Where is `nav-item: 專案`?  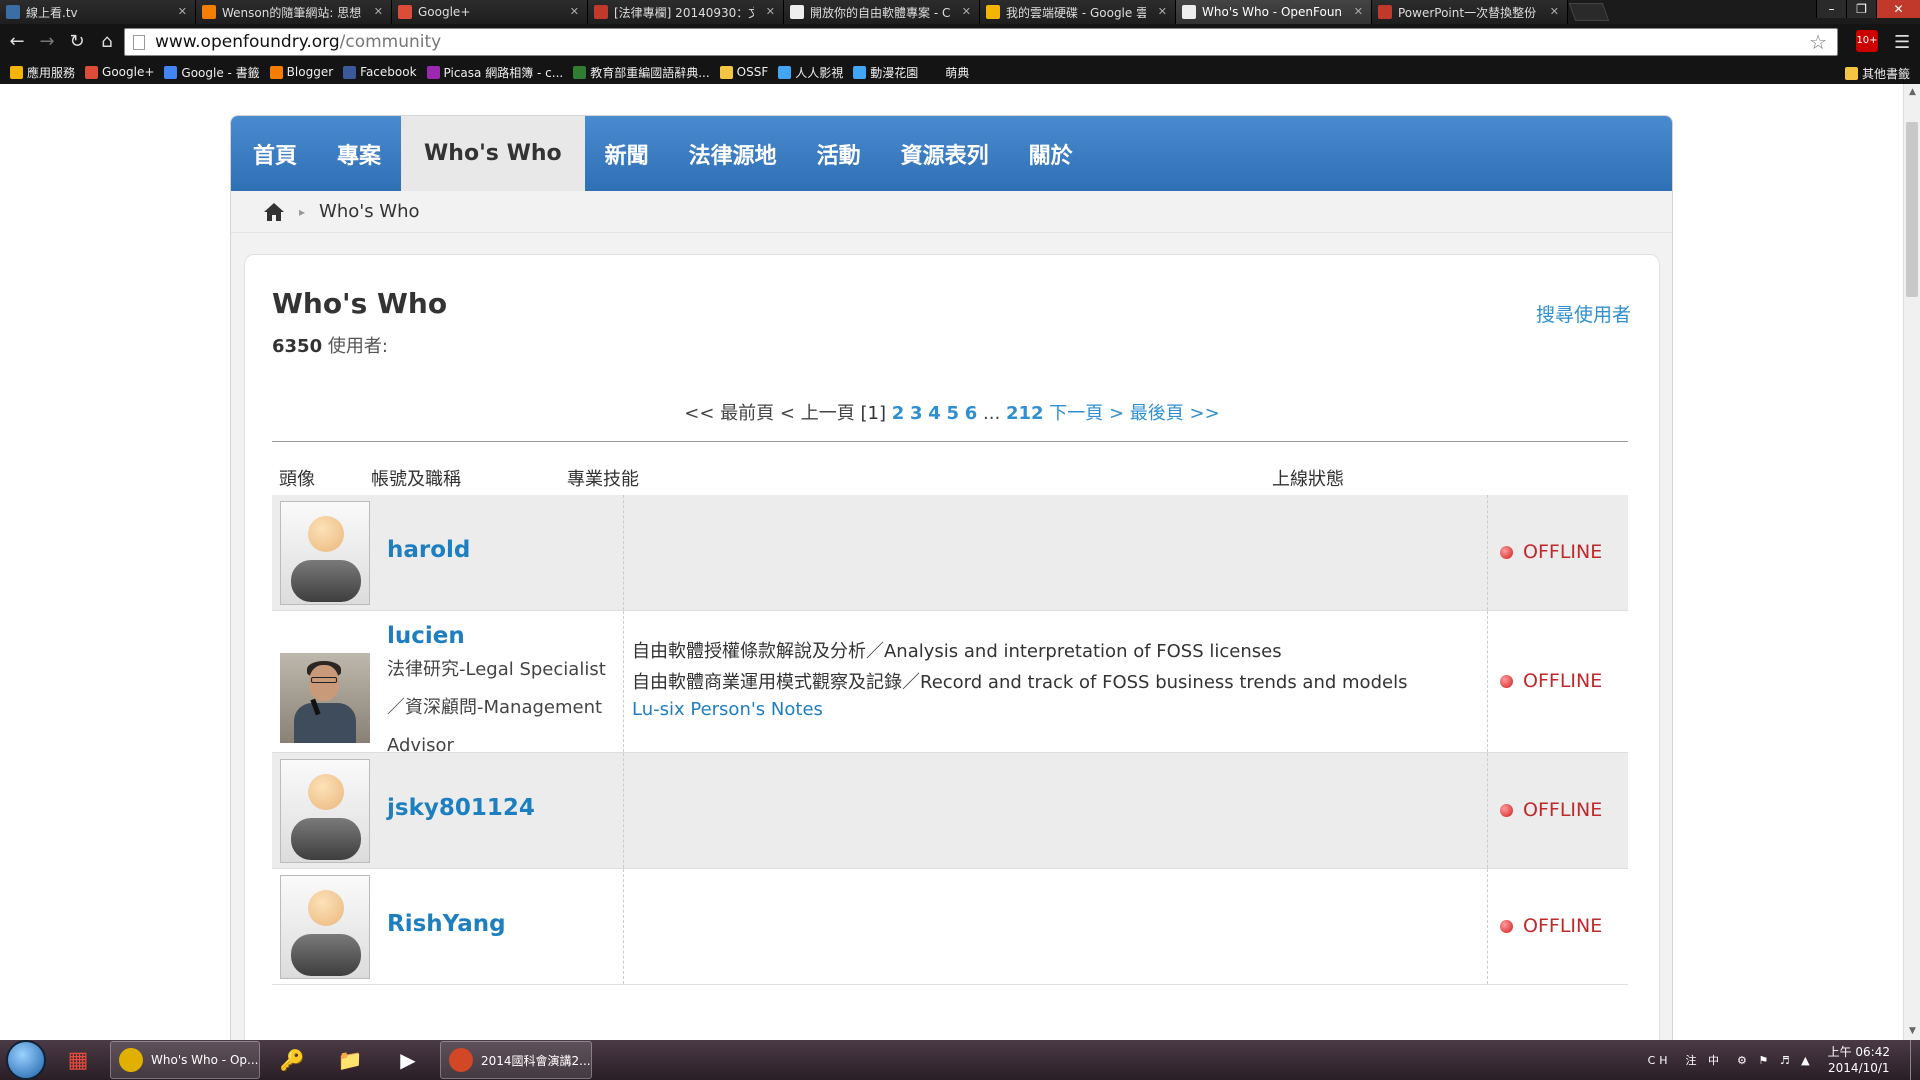
nav-item: 專案 is located at coordinates (359, 153).